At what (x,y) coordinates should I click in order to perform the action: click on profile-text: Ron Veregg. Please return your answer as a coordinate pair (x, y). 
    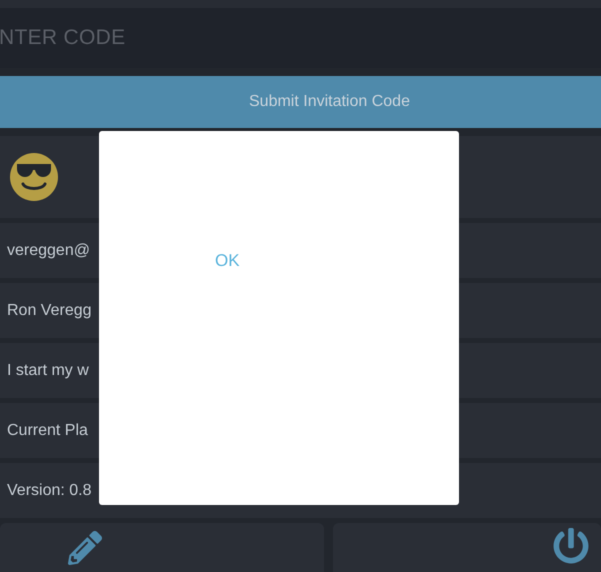
    Looking at the image, I should click on (49, 311).